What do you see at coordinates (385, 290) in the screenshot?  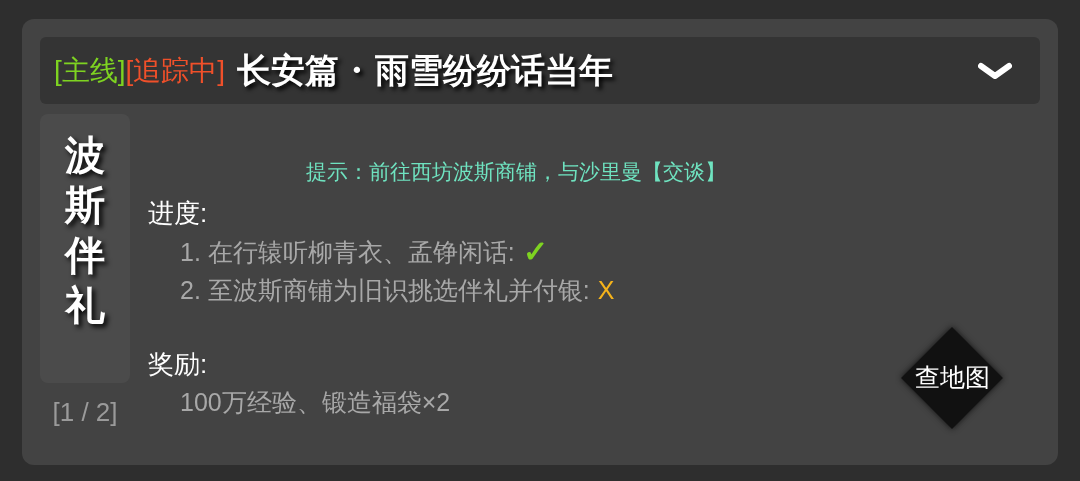 I see `step-text: 2. 至波斯商铺为旧识挑选伴礼并付银:` at bounding box center [385, 290].